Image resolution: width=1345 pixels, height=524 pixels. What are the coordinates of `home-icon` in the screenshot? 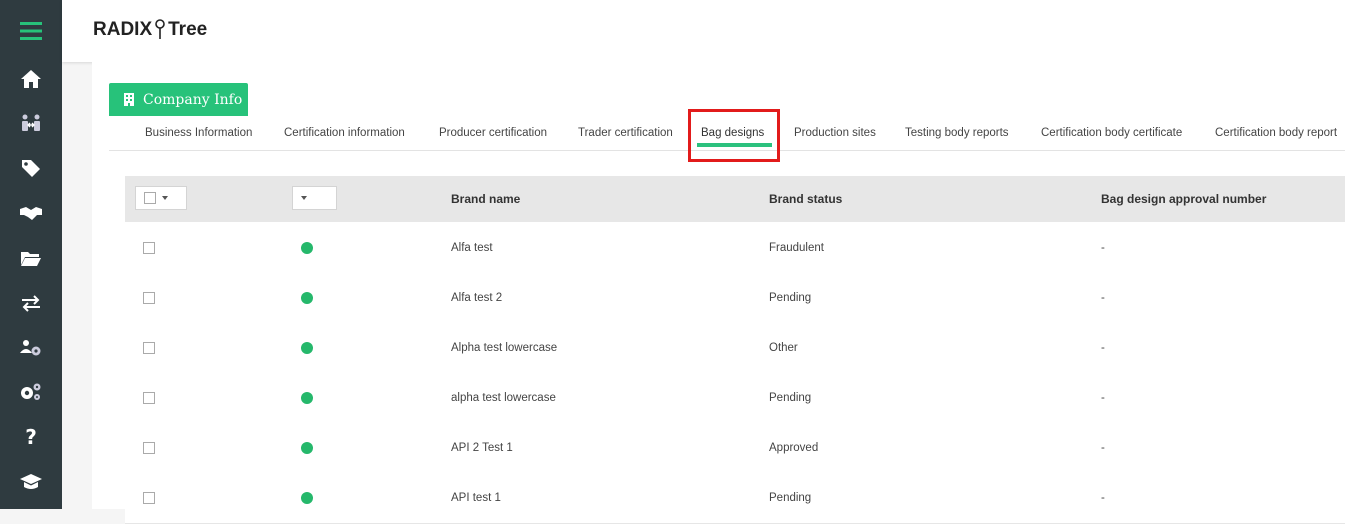 It's located at (31, 79).